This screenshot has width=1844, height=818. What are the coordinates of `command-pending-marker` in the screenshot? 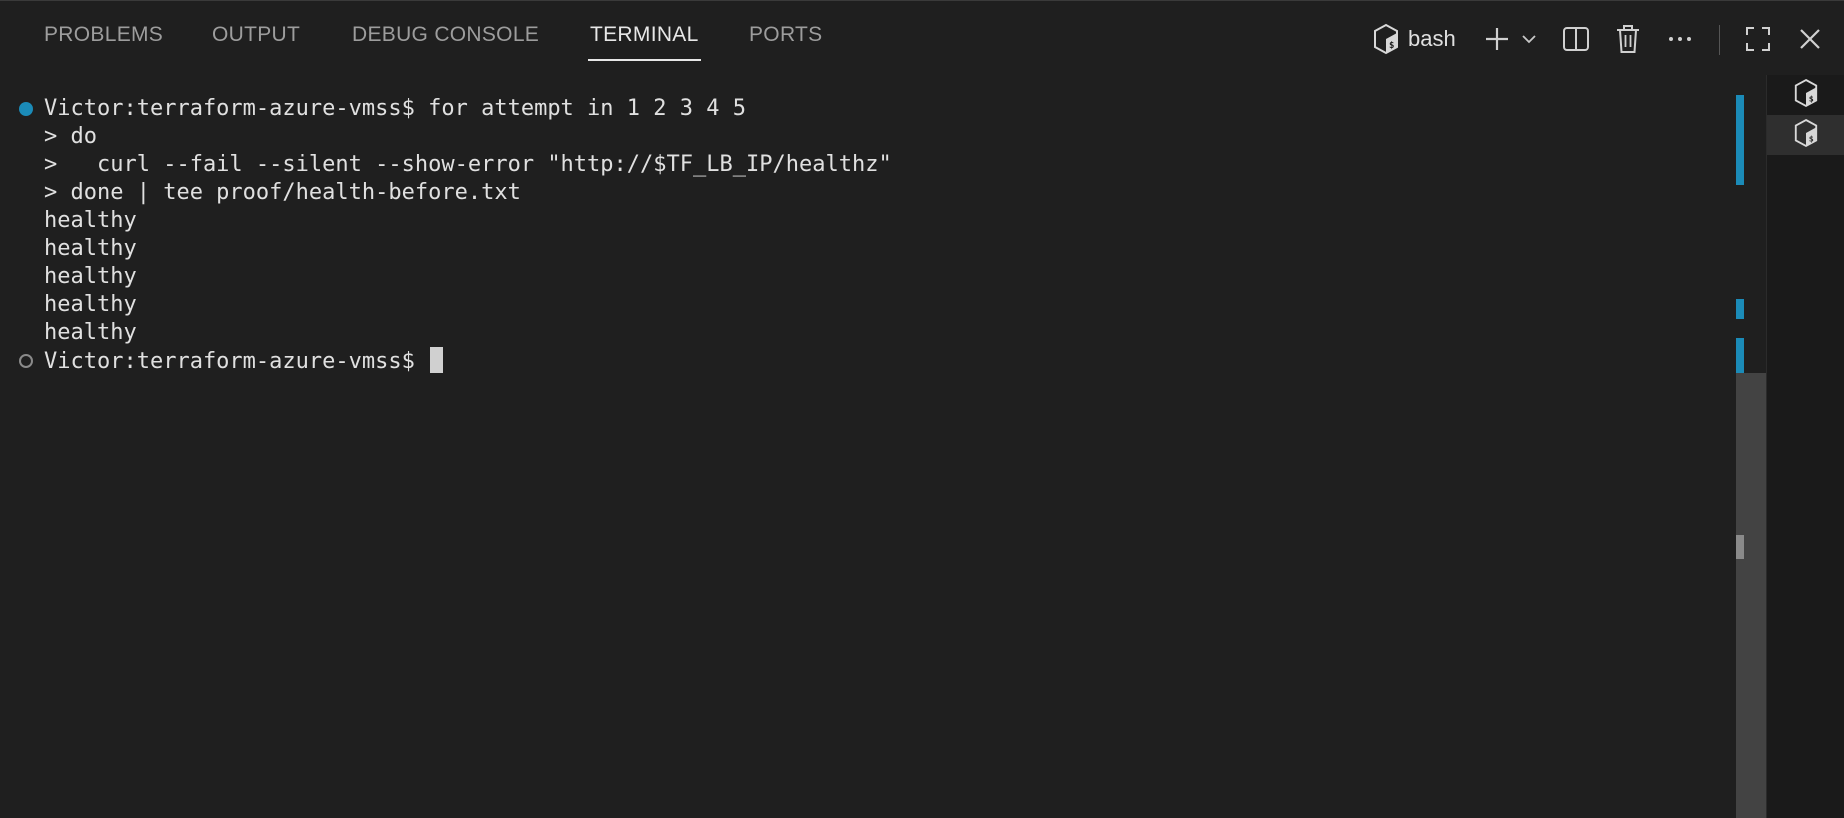 It's located at (26, 361).